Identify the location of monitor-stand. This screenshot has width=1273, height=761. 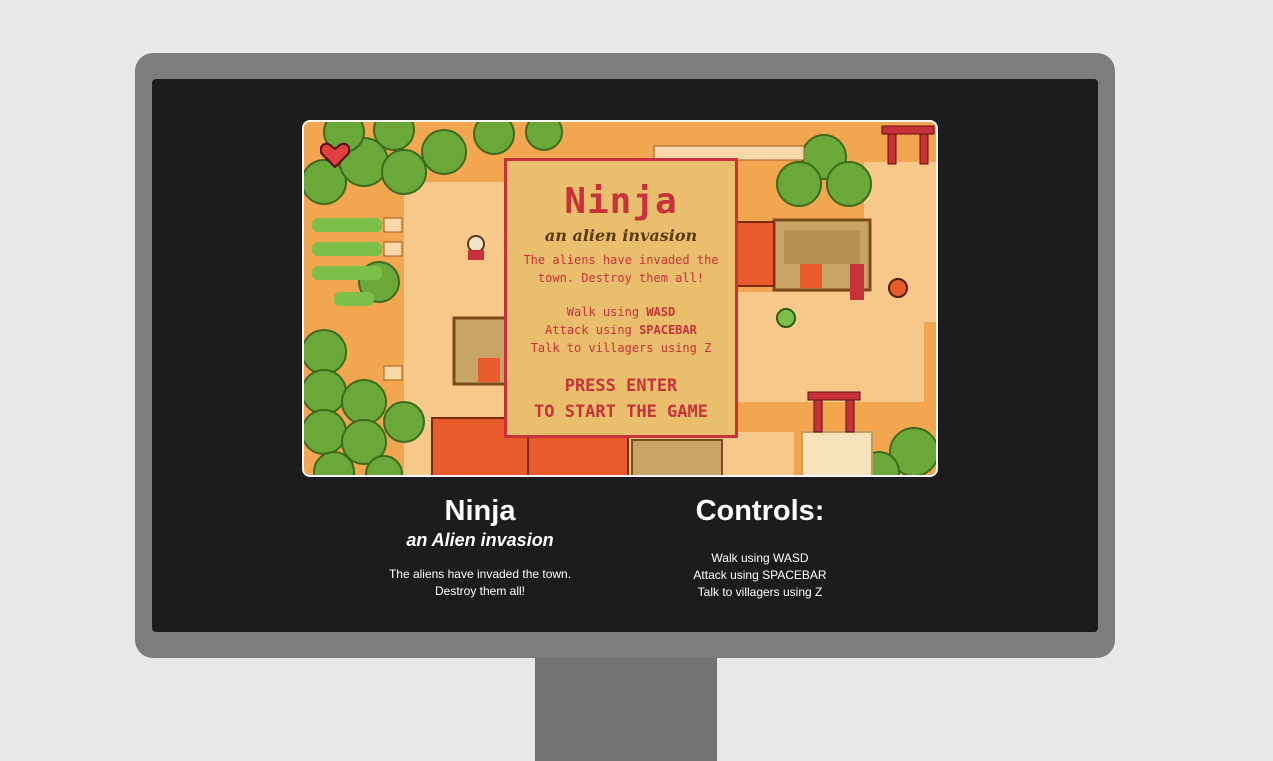
(626, 705).